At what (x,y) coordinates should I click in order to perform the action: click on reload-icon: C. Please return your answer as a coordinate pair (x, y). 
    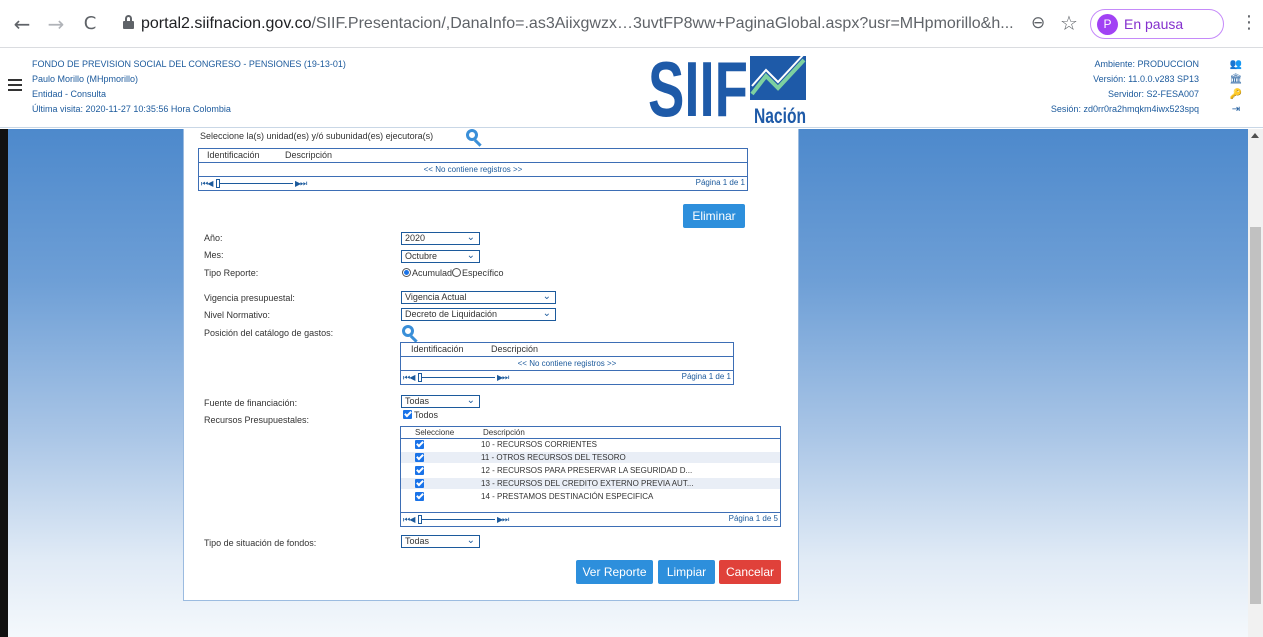
    Looking at the image, I should click on (90, 24).